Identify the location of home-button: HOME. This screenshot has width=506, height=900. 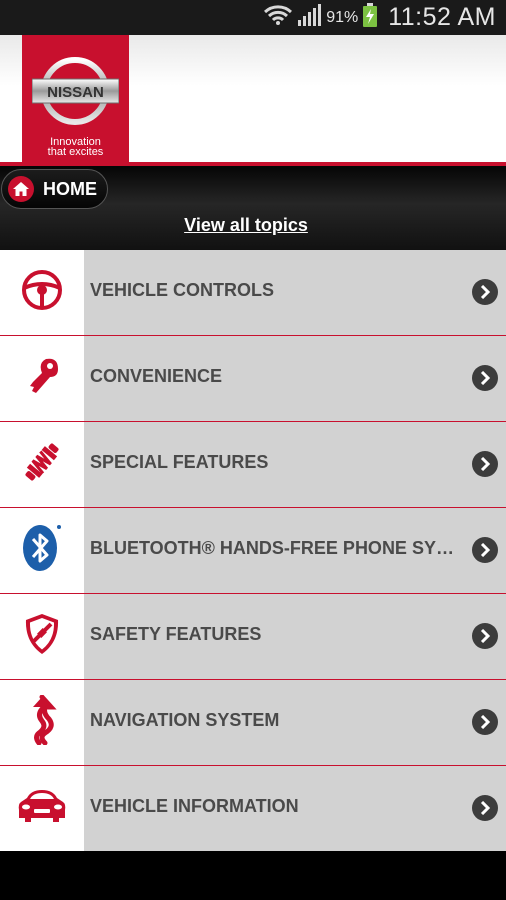
(54, 189).